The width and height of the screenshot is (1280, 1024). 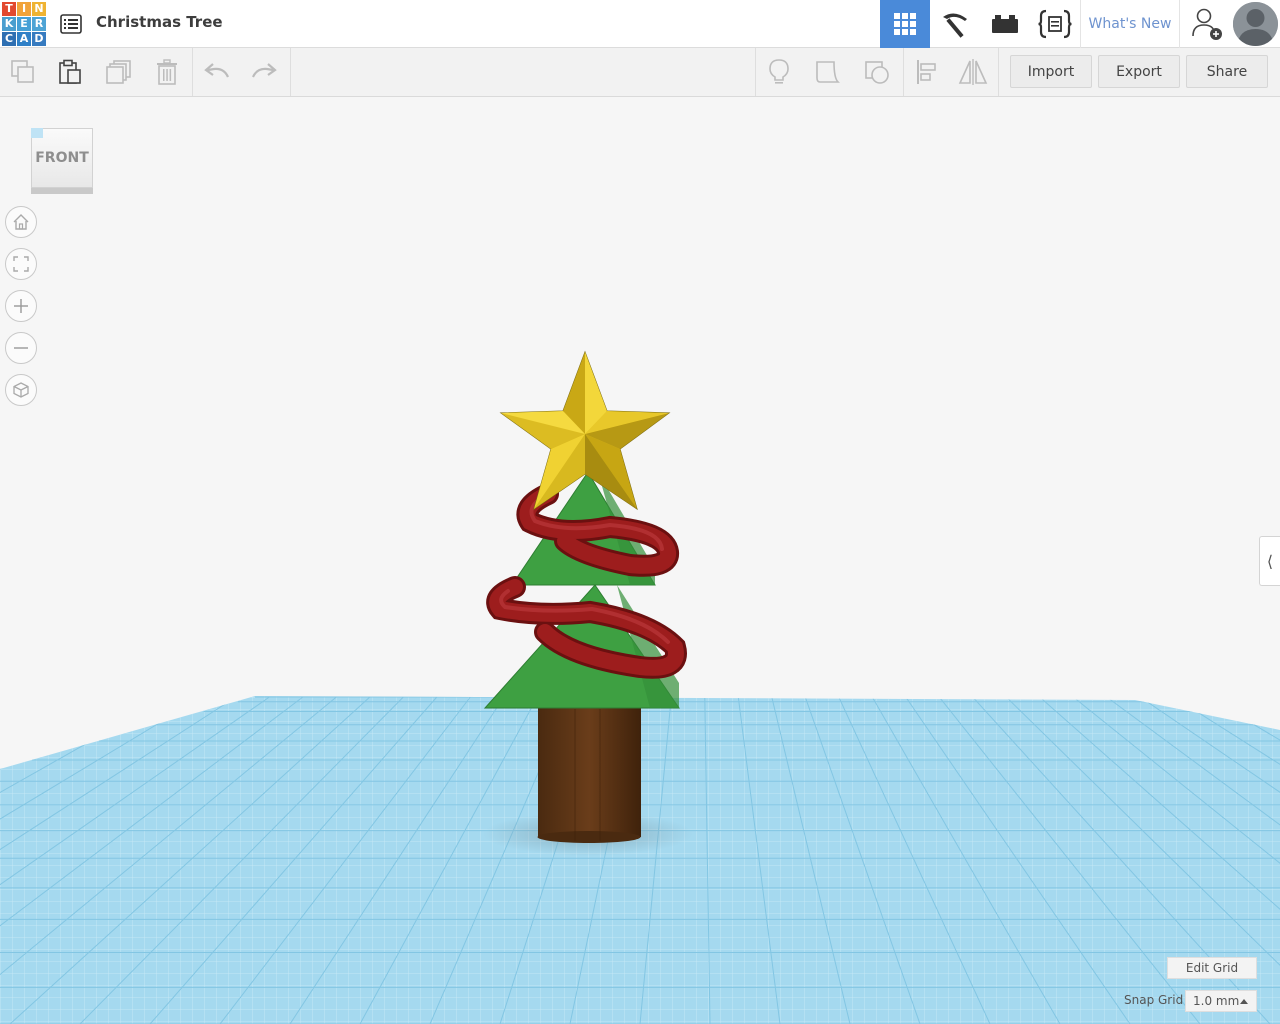 I want to click on edit-toolbar: Import Export Share, so click(x=640, y=72).